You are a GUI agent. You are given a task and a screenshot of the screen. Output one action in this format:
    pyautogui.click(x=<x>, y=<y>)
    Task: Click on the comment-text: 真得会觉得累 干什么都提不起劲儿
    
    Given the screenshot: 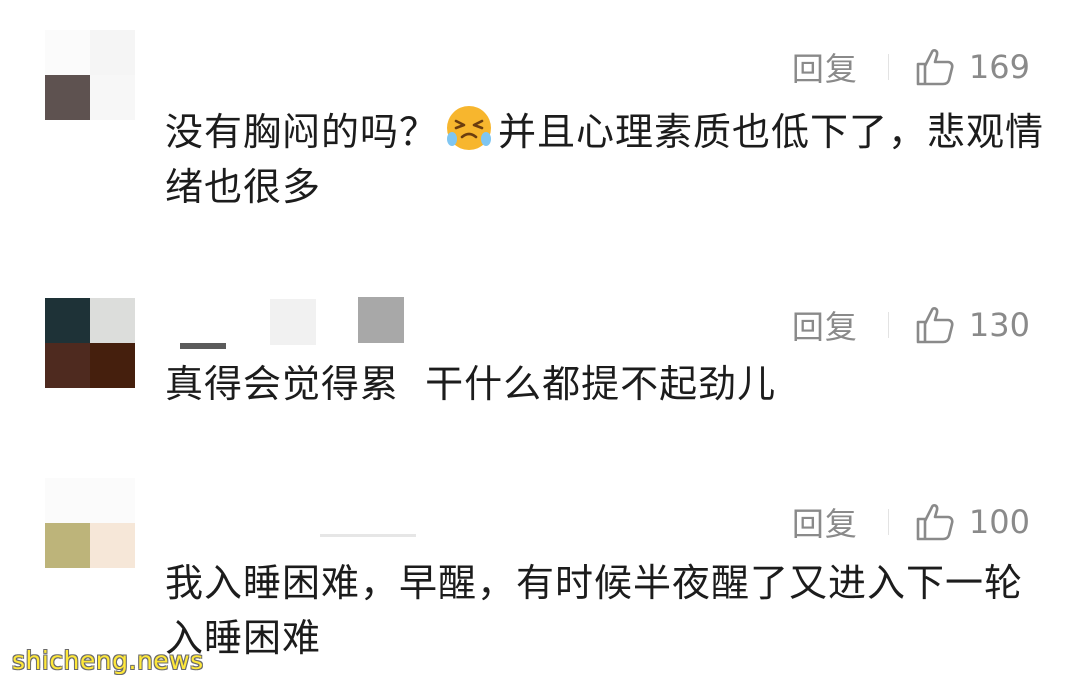 What is the action you would take?
    pyautogui.click(x=471, y=384)
    